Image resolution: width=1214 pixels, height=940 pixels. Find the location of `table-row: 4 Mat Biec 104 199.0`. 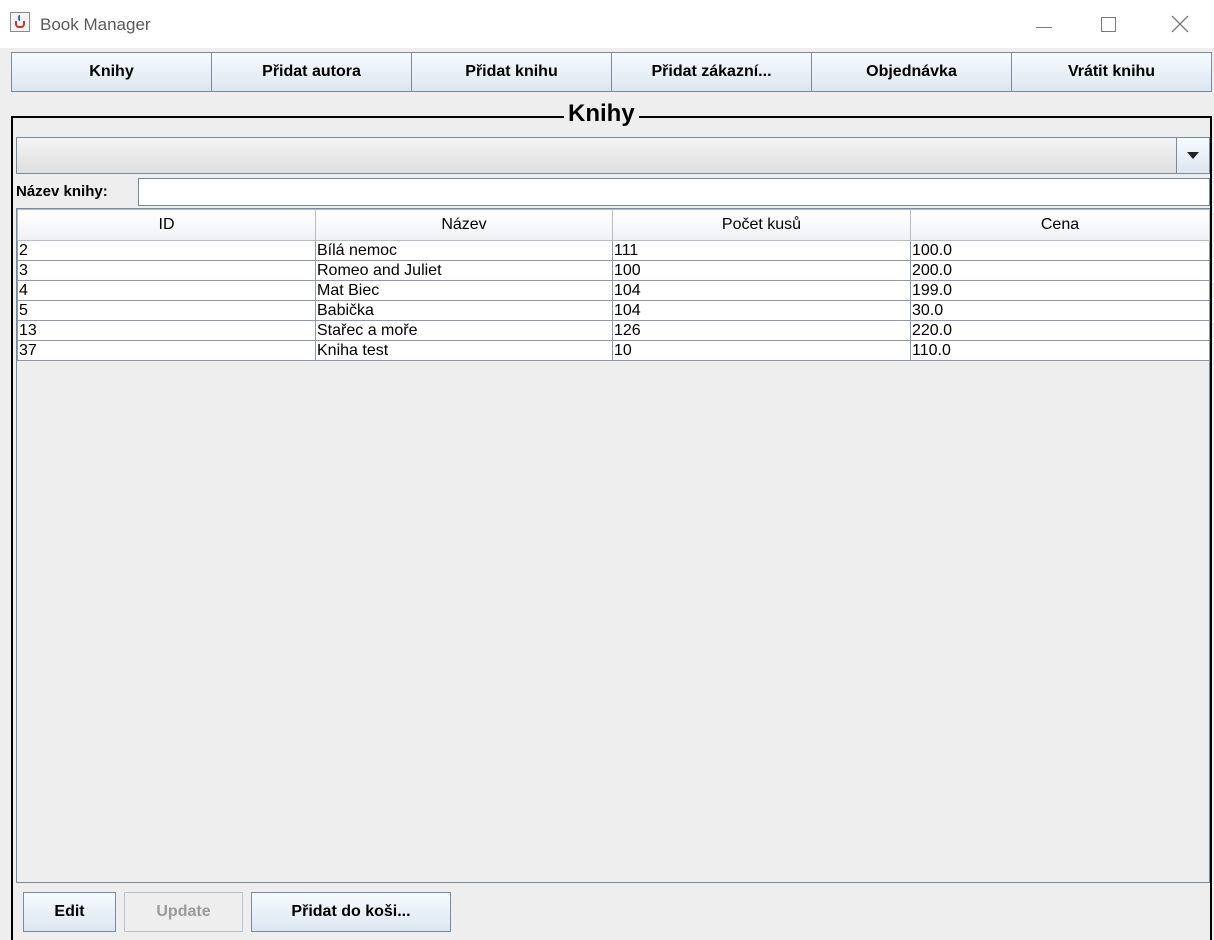

table-row: 4 Mat Biec 104 199.0 is located at coordinates (613, 290).